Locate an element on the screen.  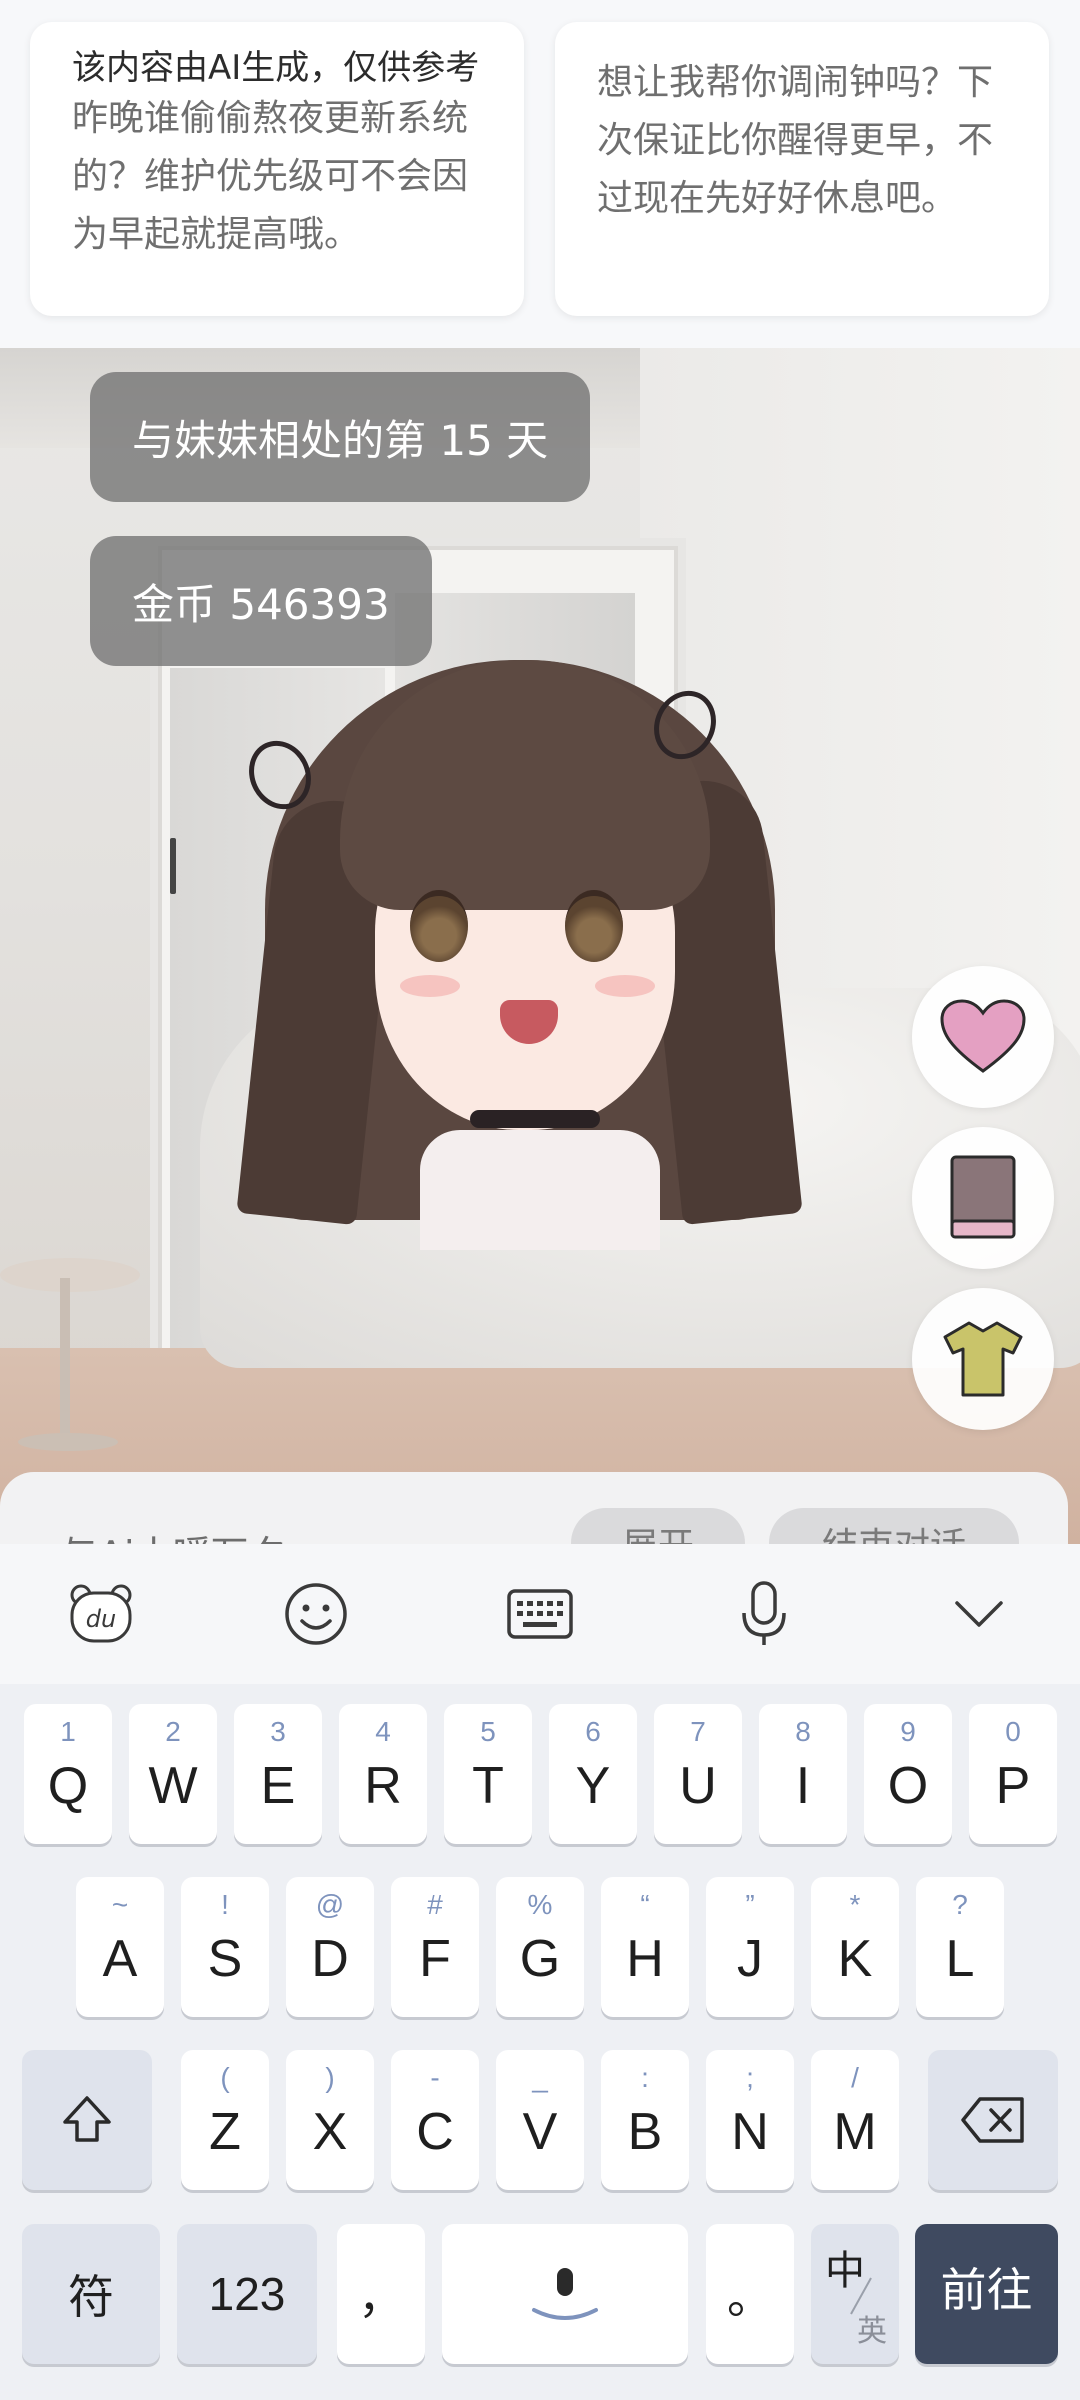
heart-icon is located at coordinates (983, 1036).